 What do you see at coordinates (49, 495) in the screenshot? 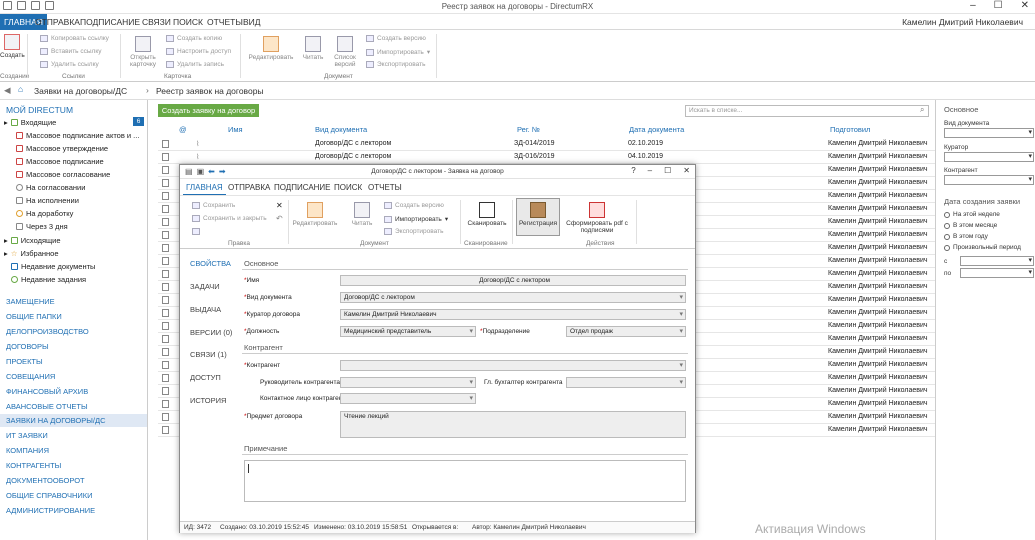
I see `sidebar-section: ОБЩИЕ СПРАВОЧНИКИ` at bounding box center [49, 495].